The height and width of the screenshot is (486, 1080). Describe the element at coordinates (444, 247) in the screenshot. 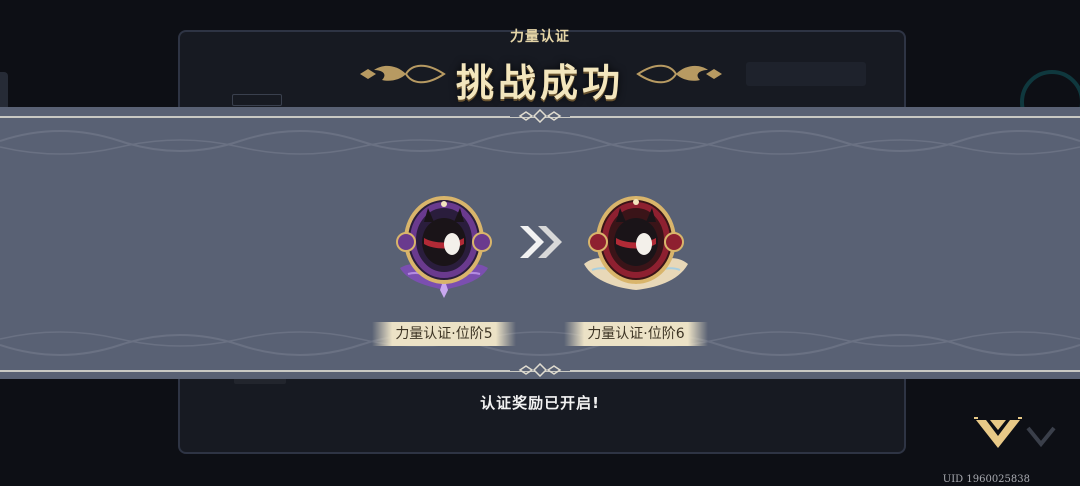

I see `cat-emblem-purple-icon` at that location.